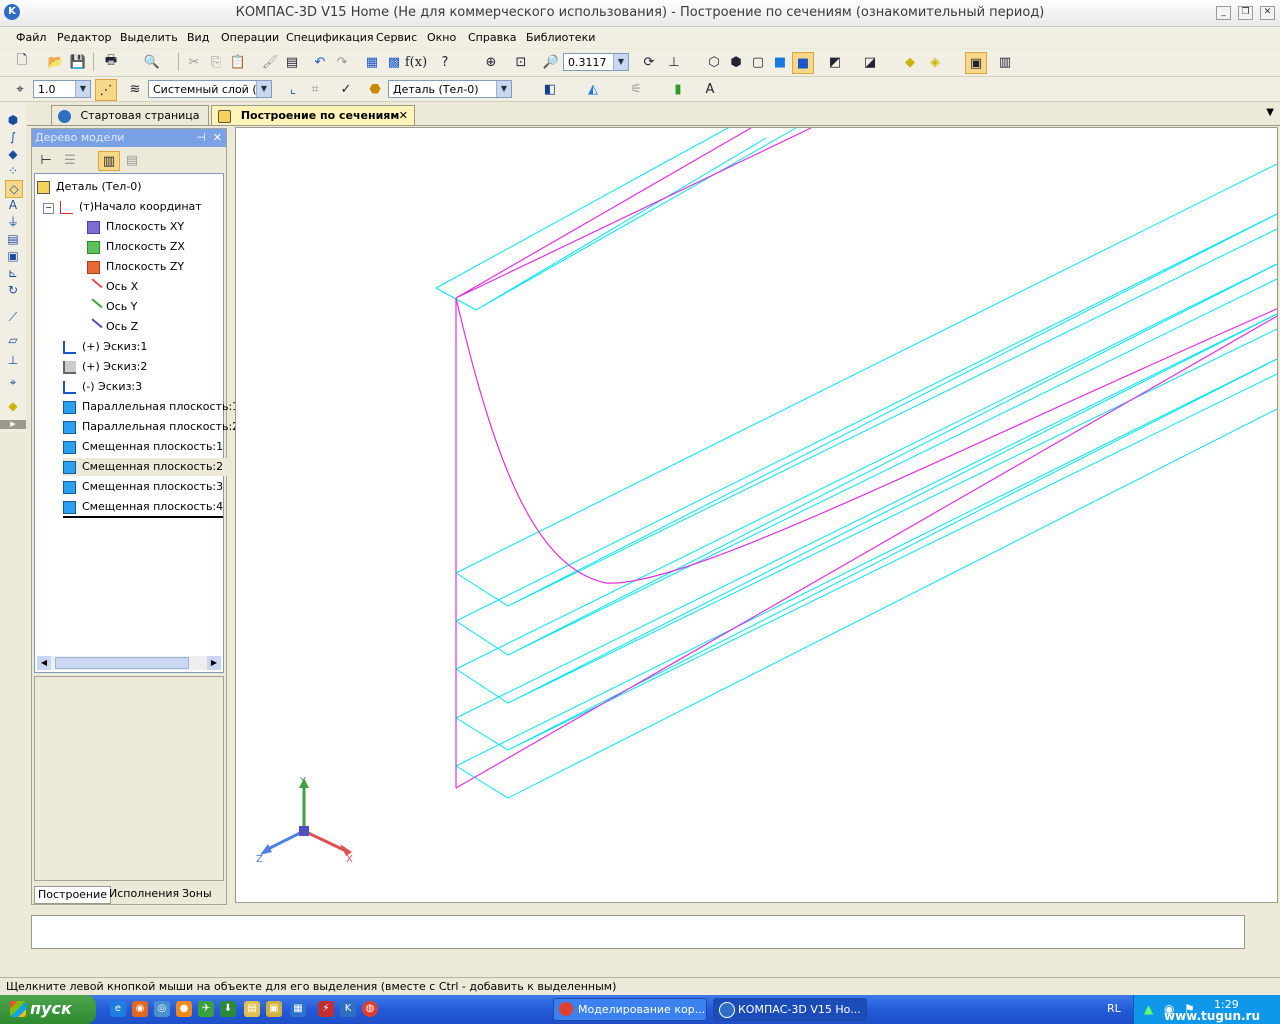 This screenshot has height=1024, width=1280. What do you see at coordinates (111, 327) in the screenshot?
I see `tree-node-axis-z: Ось Z` at bounding box center [111, 327].